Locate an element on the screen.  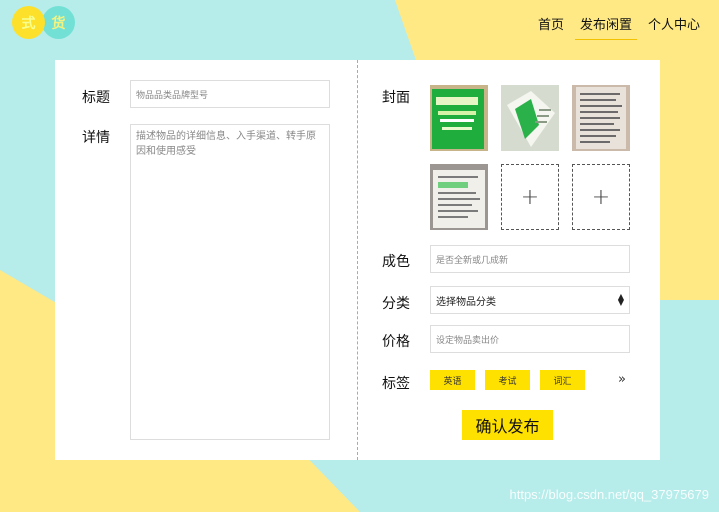
highlighted-page-image is located at coordinates (459, 197).